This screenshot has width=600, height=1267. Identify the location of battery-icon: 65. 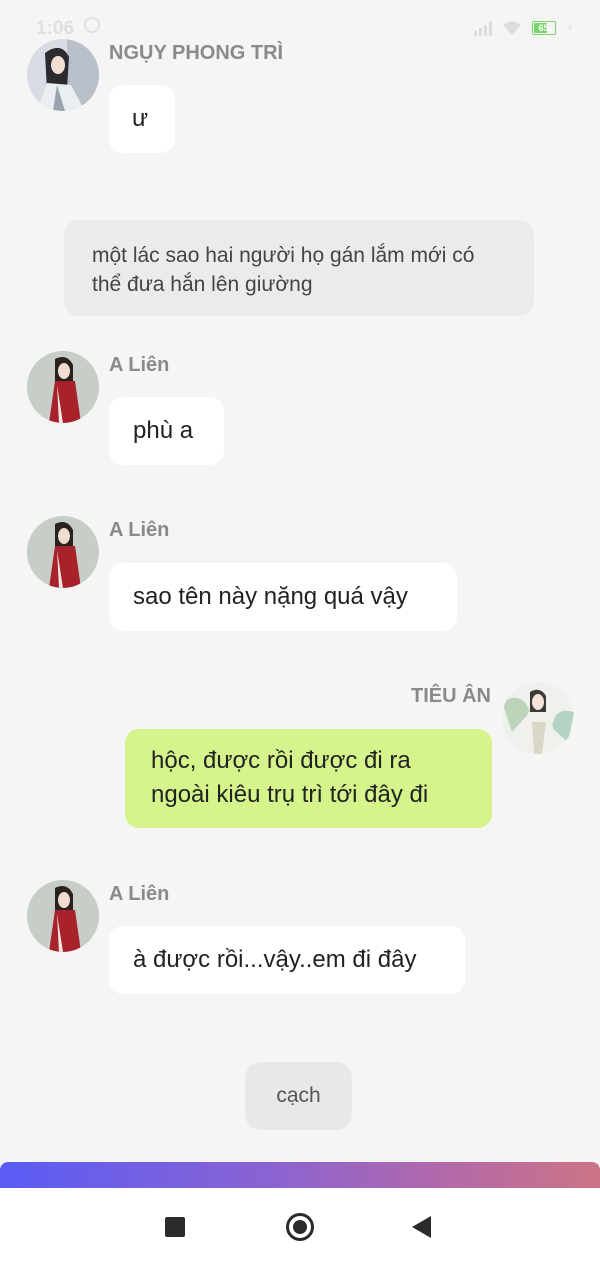
(543, 28).